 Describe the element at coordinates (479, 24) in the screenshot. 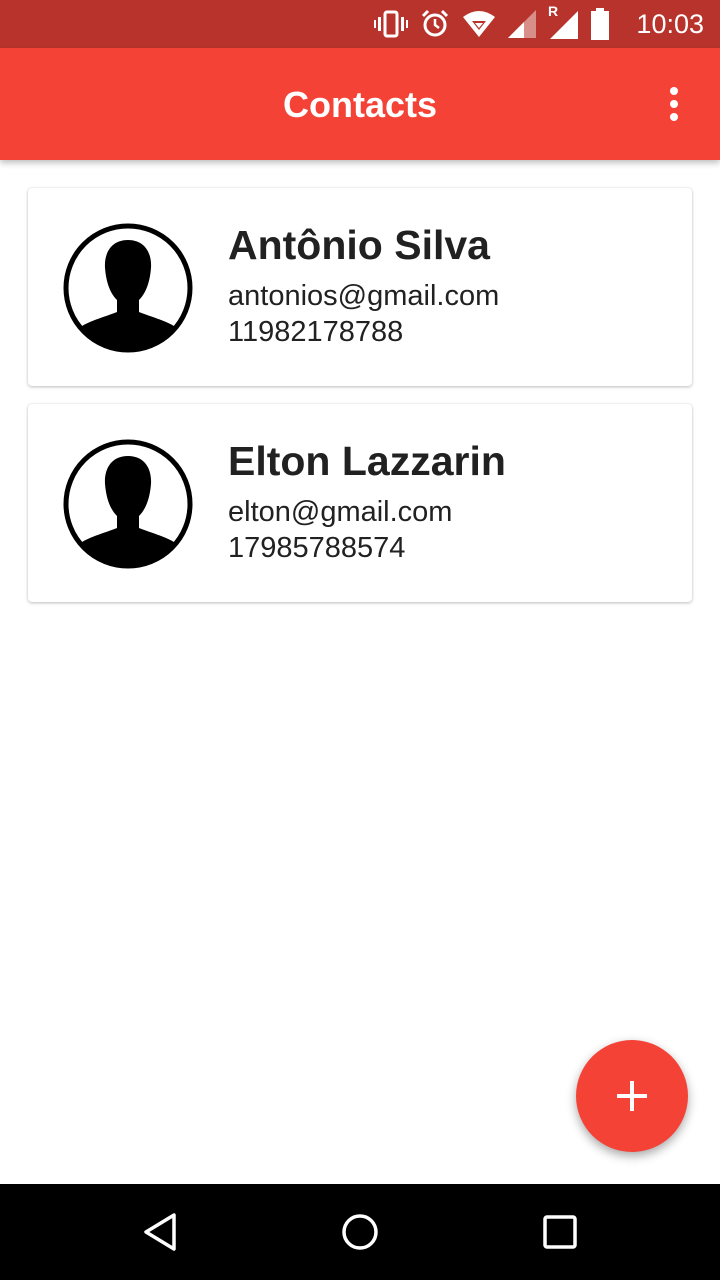

I see `wifi-icon` at that location.